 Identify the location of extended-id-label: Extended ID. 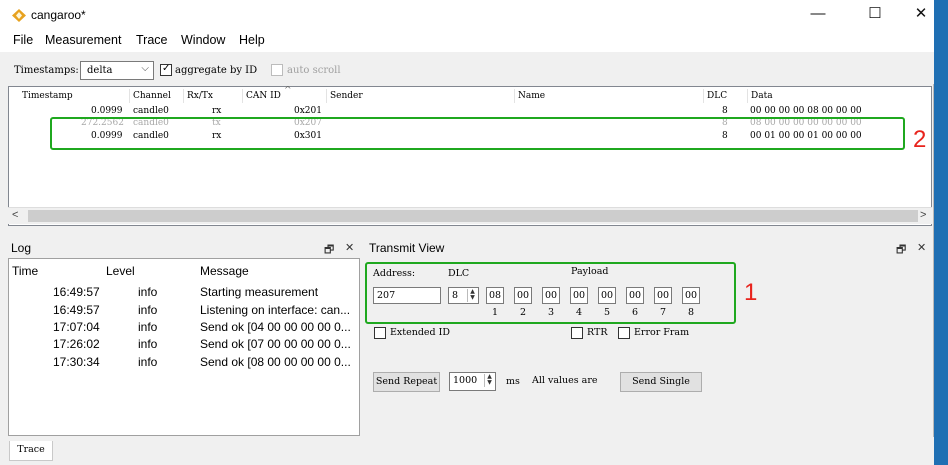
(420, 332).